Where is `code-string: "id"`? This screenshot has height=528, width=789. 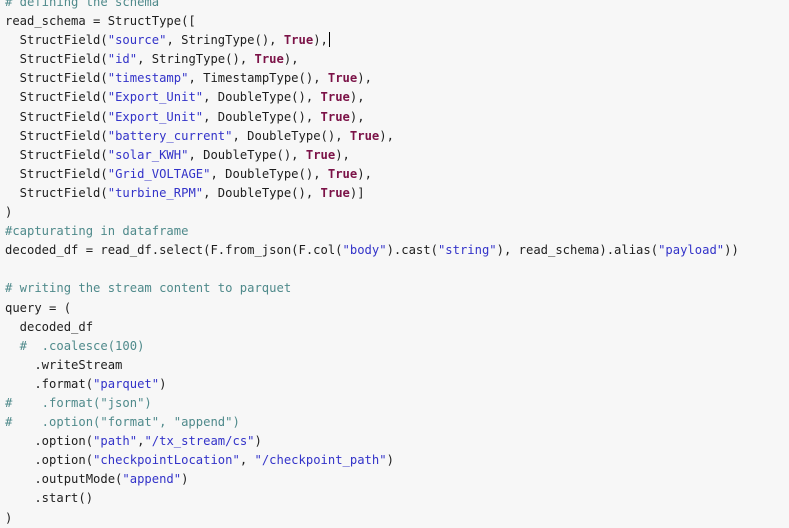 code-string: "id" is located at coordinates (122, 59).